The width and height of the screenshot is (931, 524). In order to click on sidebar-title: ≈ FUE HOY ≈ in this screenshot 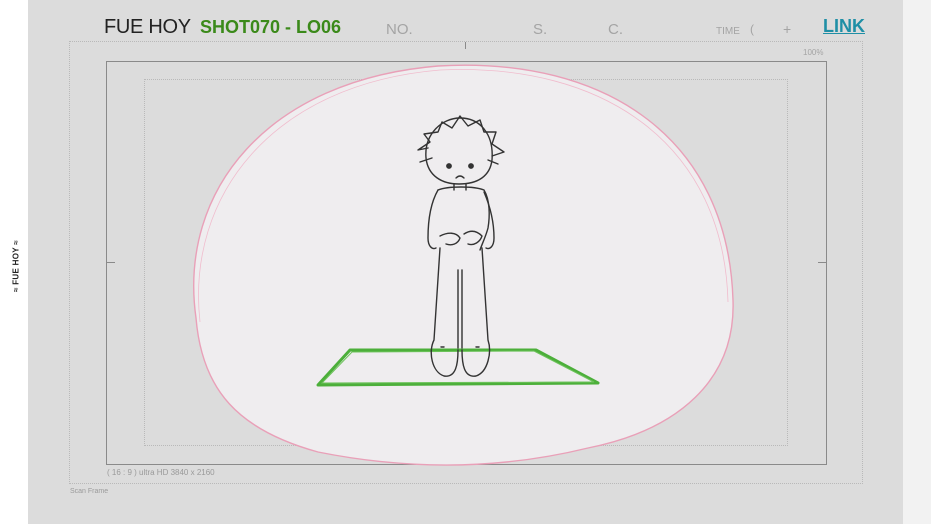, I will do `click(16, 266)`.